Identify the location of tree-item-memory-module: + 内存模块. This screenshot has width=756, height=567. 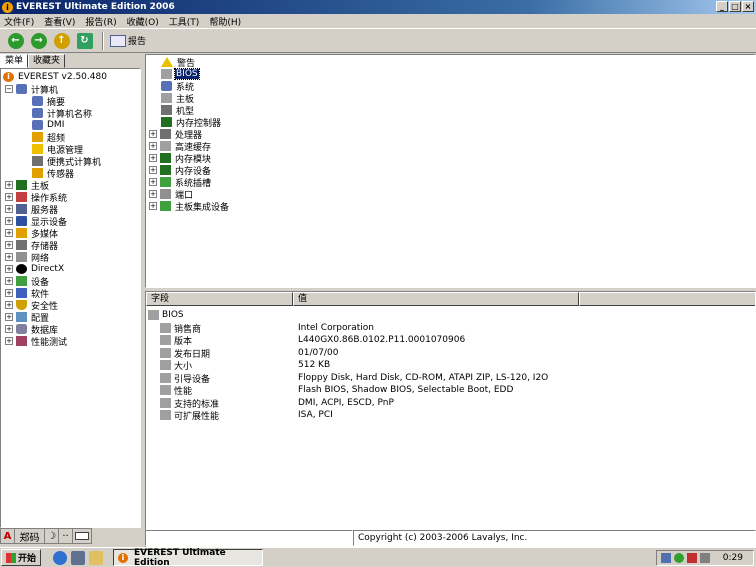
(180, 158).